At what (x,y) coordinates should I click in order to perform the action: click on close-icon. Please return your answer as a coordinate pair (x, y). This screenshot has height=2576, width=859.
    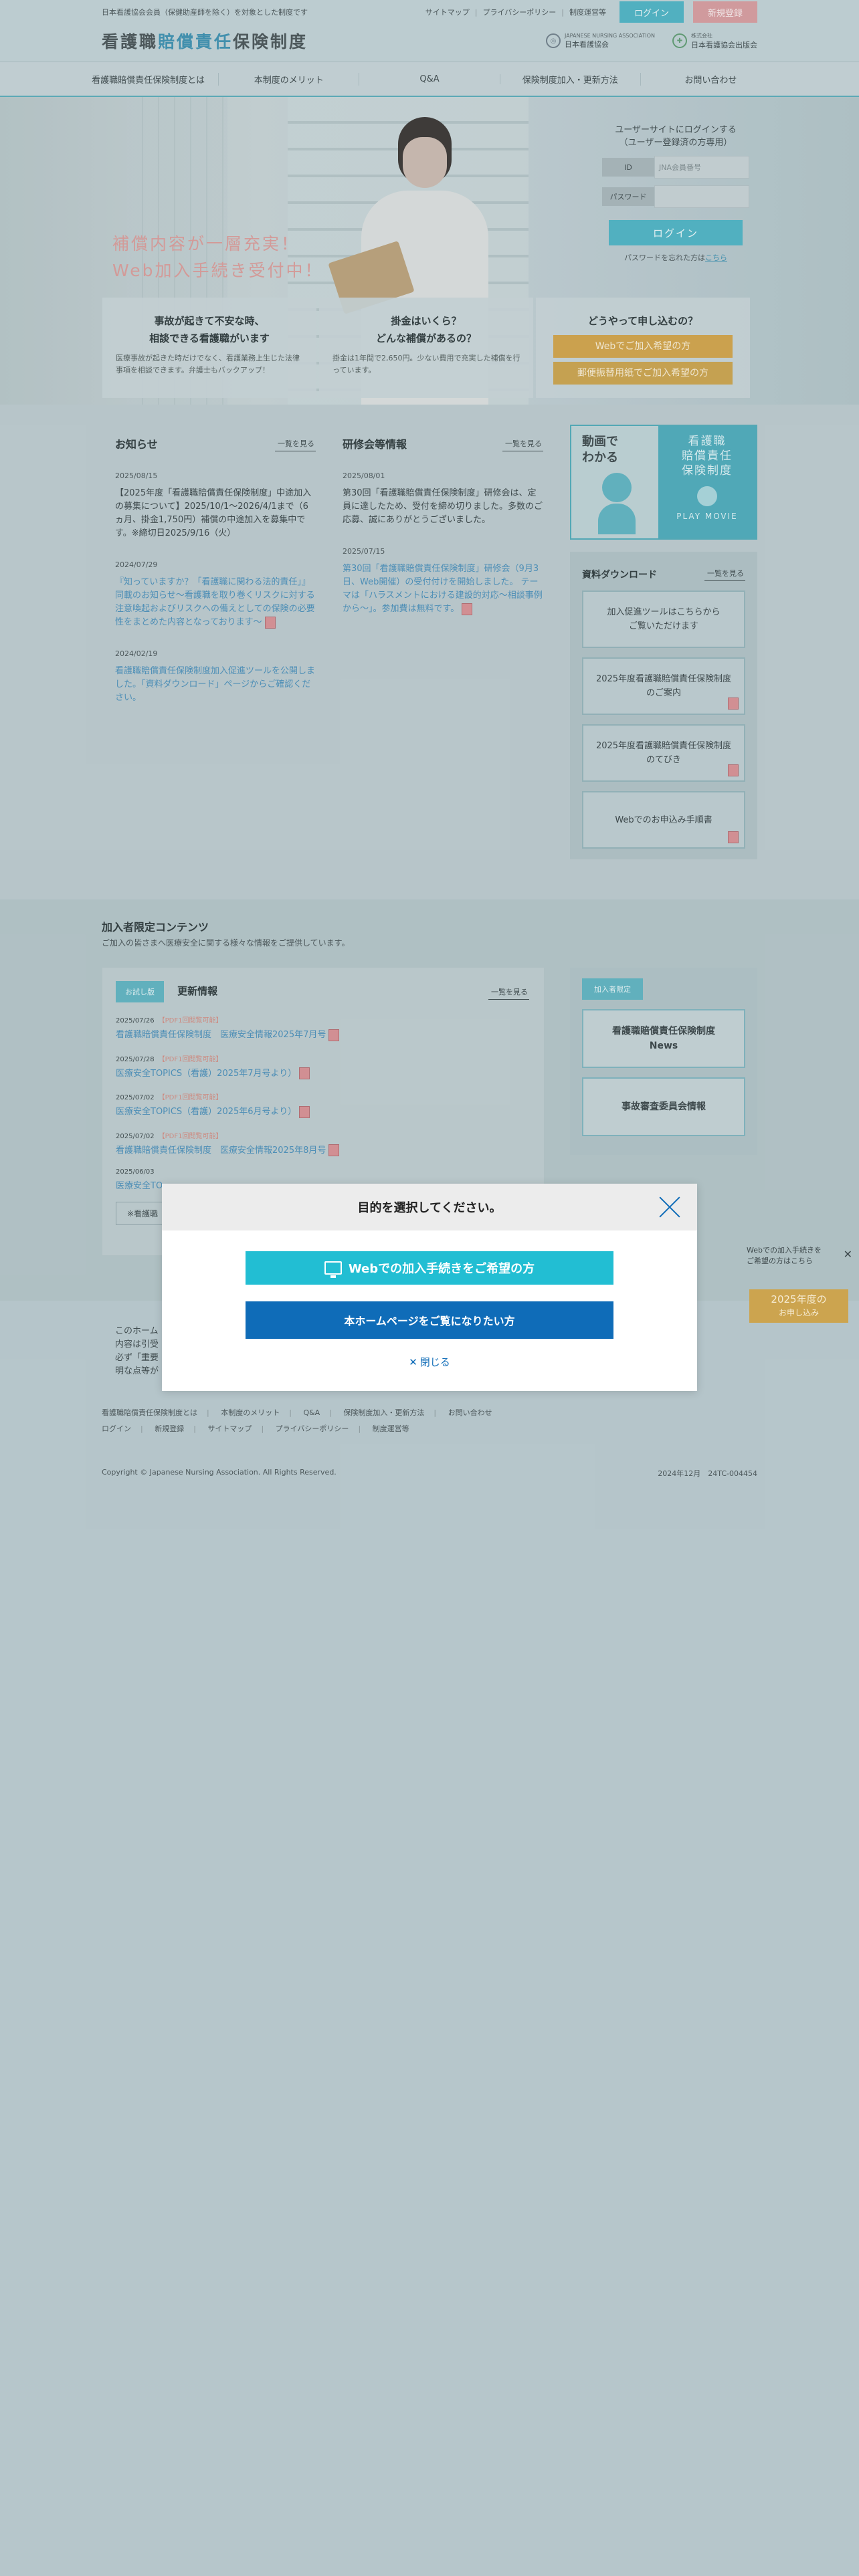
    Looking at the image, I should click on (669, 1207).